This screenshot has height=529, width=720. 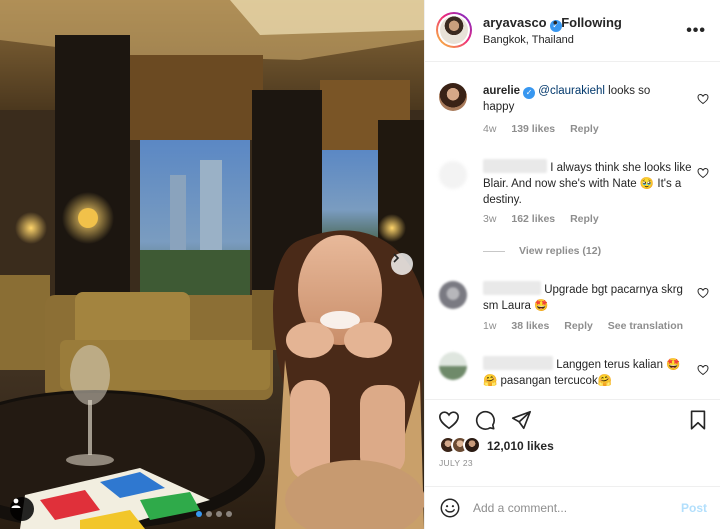 I want to click on view-replies-label: View replies (12), so click(x=560, y=251).